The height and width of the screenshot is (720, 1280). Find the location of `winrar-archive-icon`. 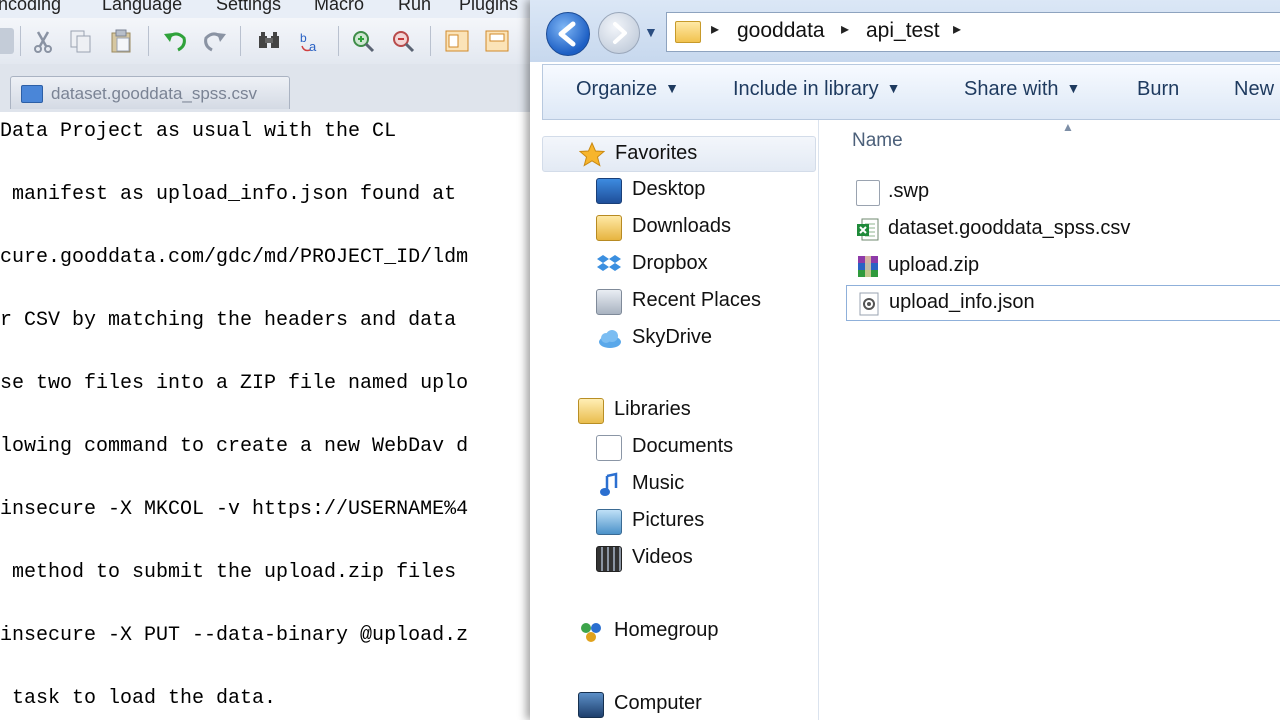

winrar-archive-icon is located at coordinates (867, 266).